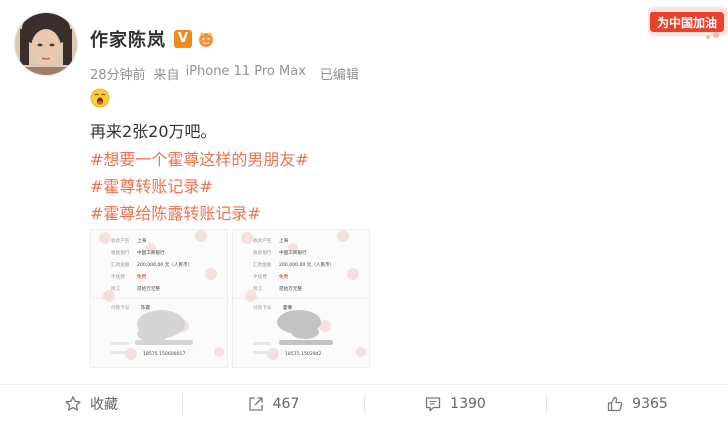  I want to click on like-button: 9365, so click(637, 404).